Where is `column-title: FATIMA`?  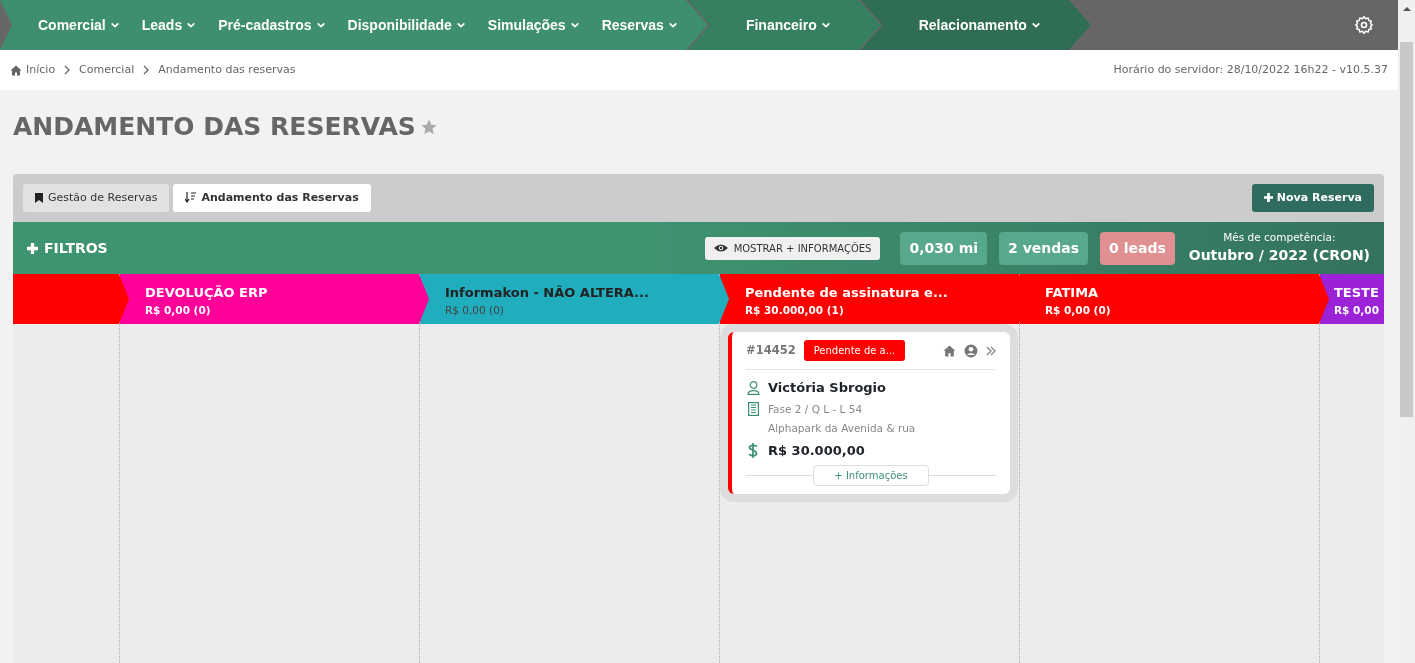
column-title: FATIMA is located at coordinates (1072, 293).